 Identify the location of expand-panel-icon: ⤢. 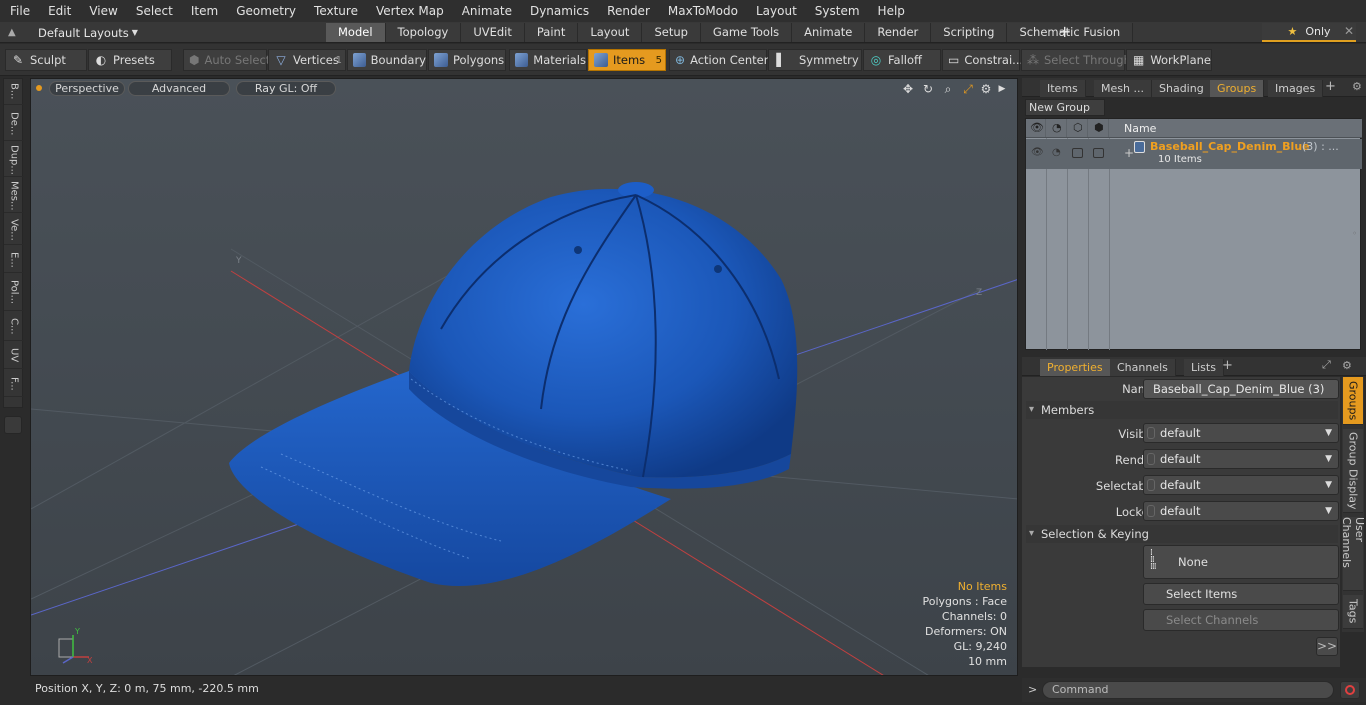
(1326, 365).